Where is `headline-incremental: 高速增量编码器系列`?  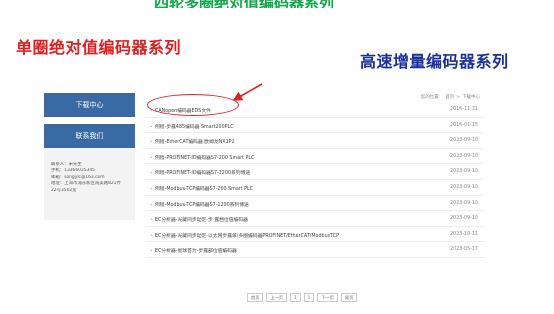
headline-incremental: 高速增量编码器系列 is located at coordinates (434, 61).